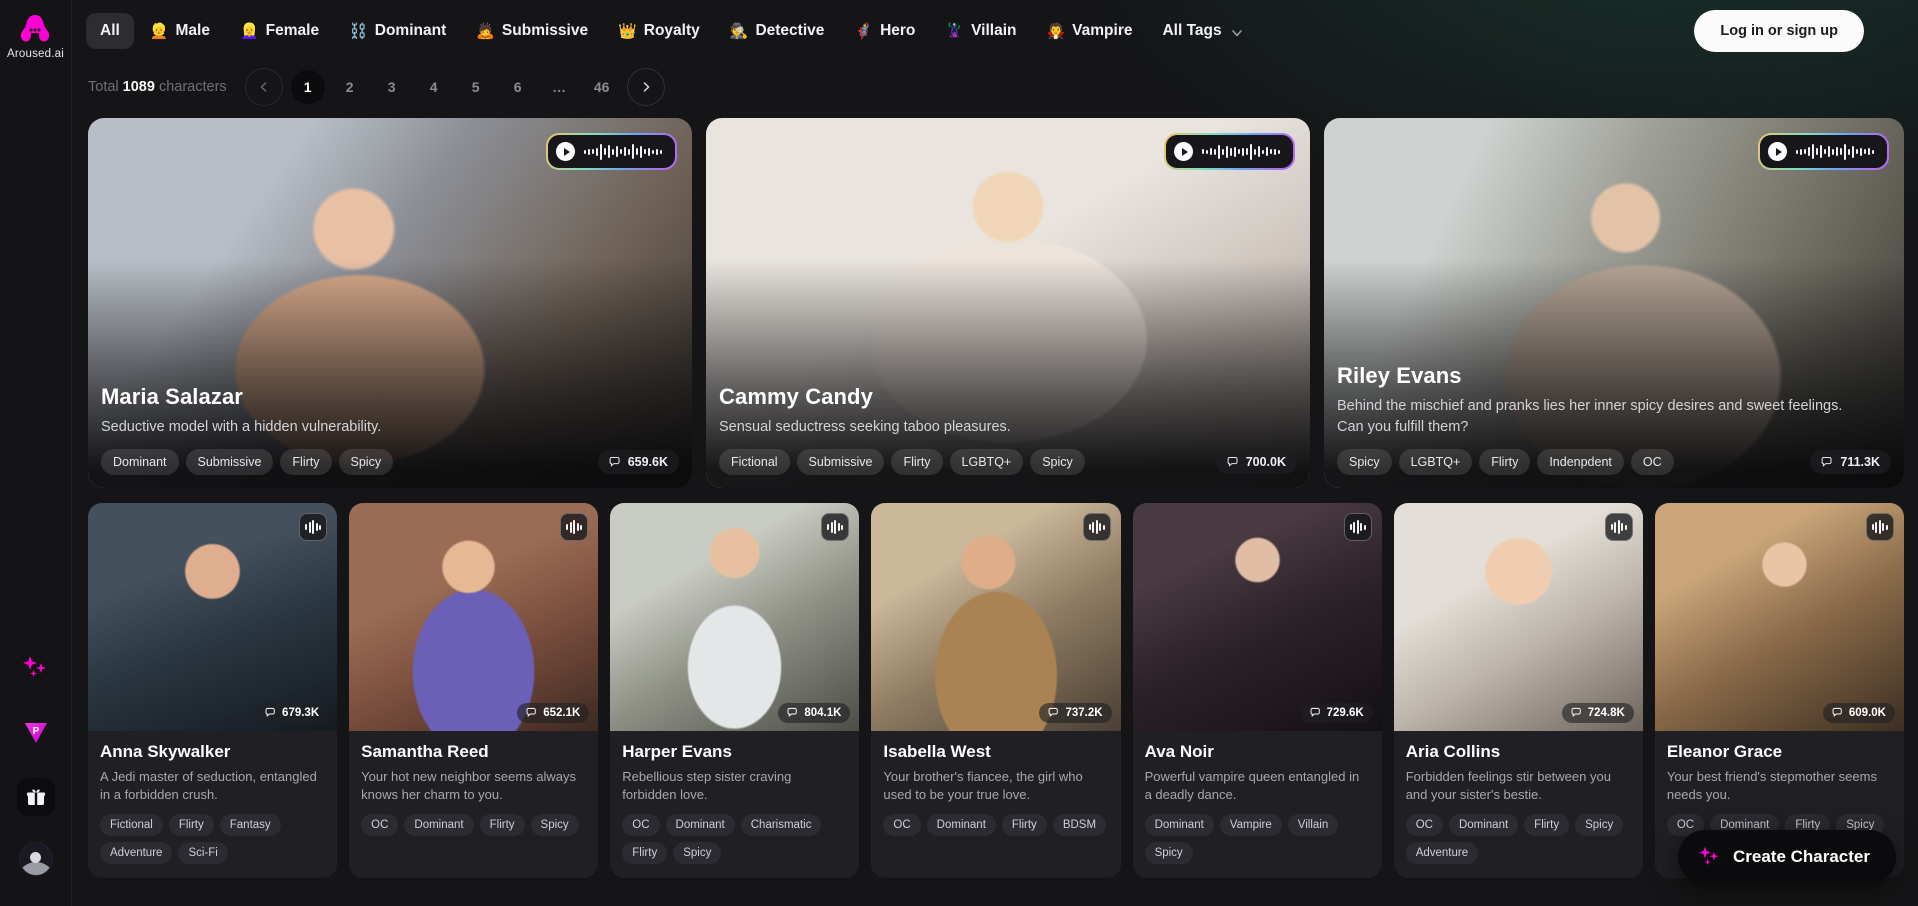 This screenshot has width=1918, height=906. Describe the element at coordinates (1079, 825) in the screenshot. I see `tag: BDSM` at that location.